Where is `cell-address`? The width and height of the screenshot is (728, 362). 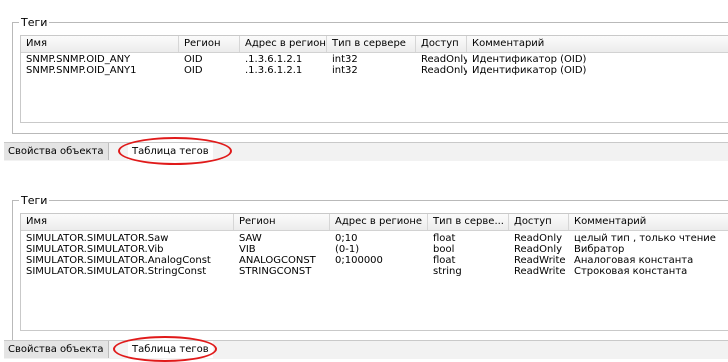
cell-address is located at coordinates (379, 271).